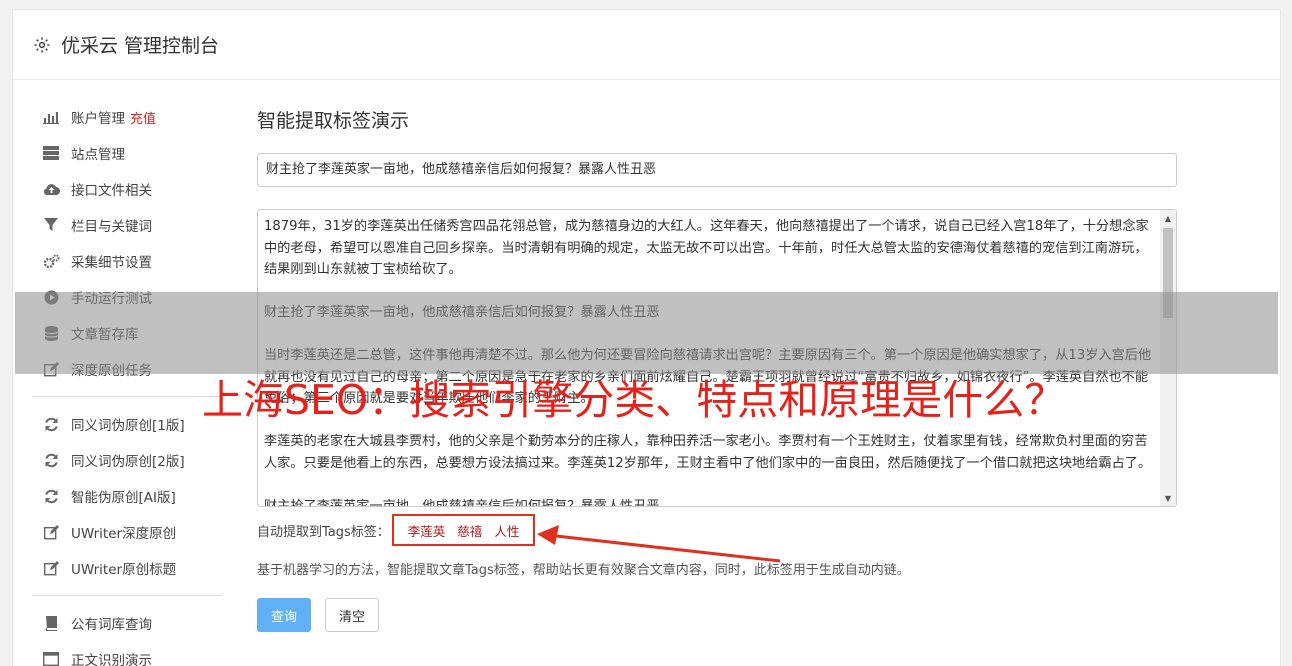 The width and height of the screenshot is (1292, 666). I want to click on sidebar-item-label: UWriter深度原创, so click(124, 534).